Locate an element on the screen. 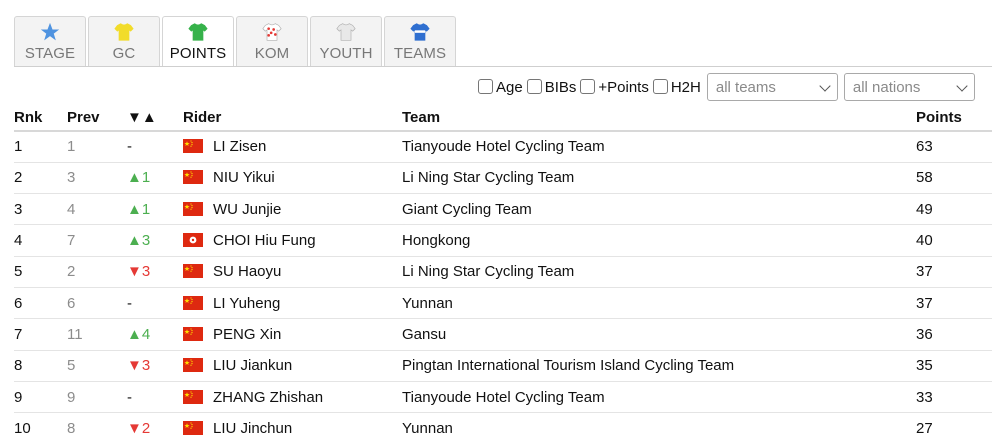 This screenshot has width=1000, height=439. h2h-checkbox-group: H2H is located at coordinates (676, 87).